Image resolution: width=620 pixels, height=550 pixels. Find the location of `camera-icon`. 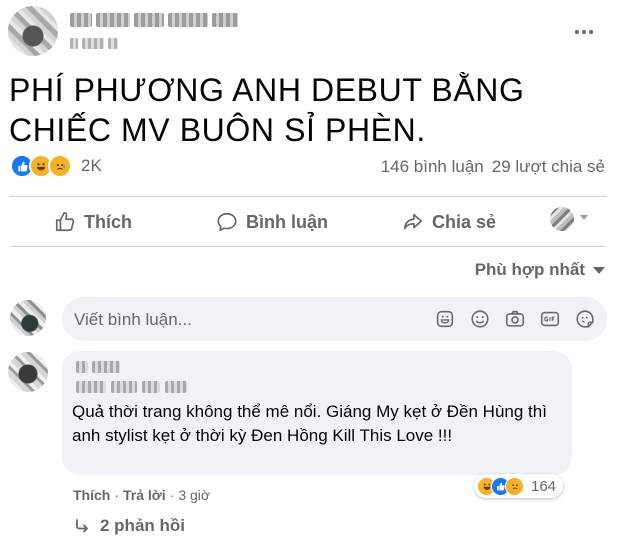

camera-icon is located at coordinates (515, 319).